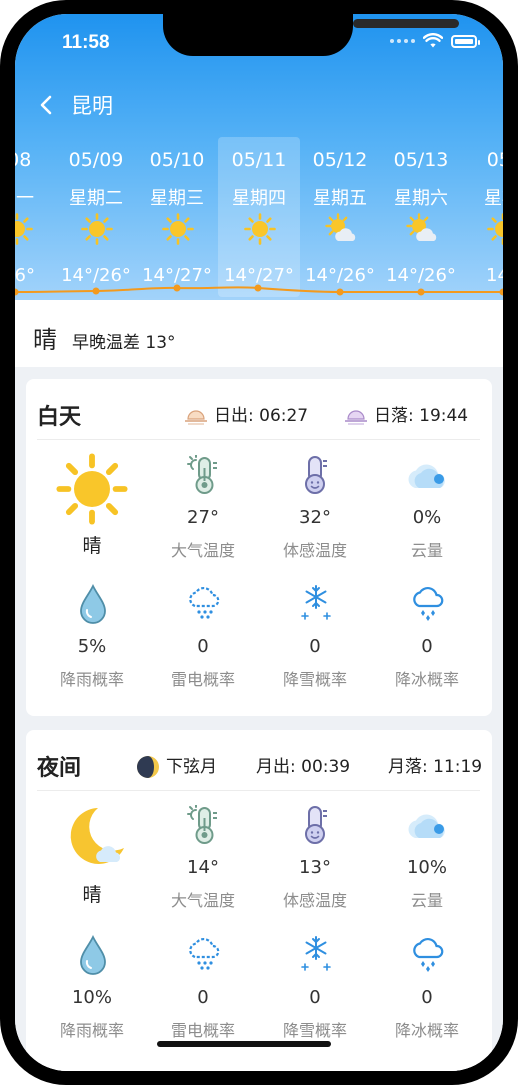 Image resolution: width=518 pixels, height=1085 pixels. I want to click on nighttime-title: 夜间, so click(59, 768).